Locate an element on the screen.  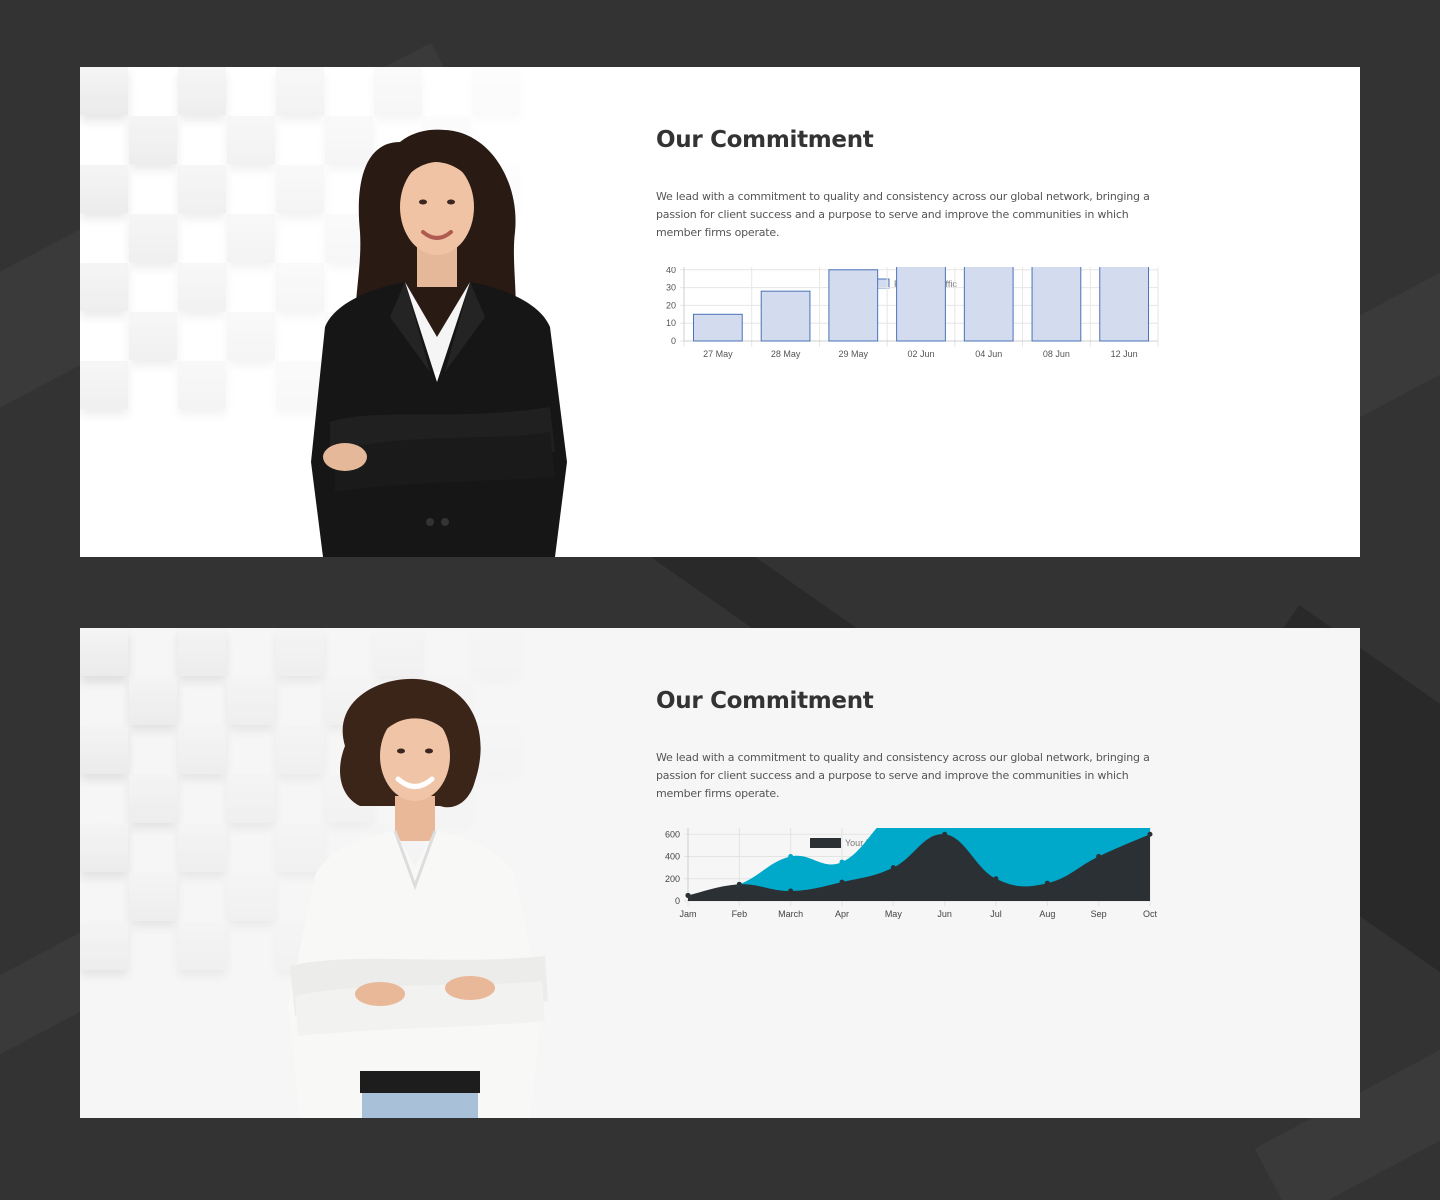
x-tick-label: 08 Jun is located at coordinates (1056, 354).